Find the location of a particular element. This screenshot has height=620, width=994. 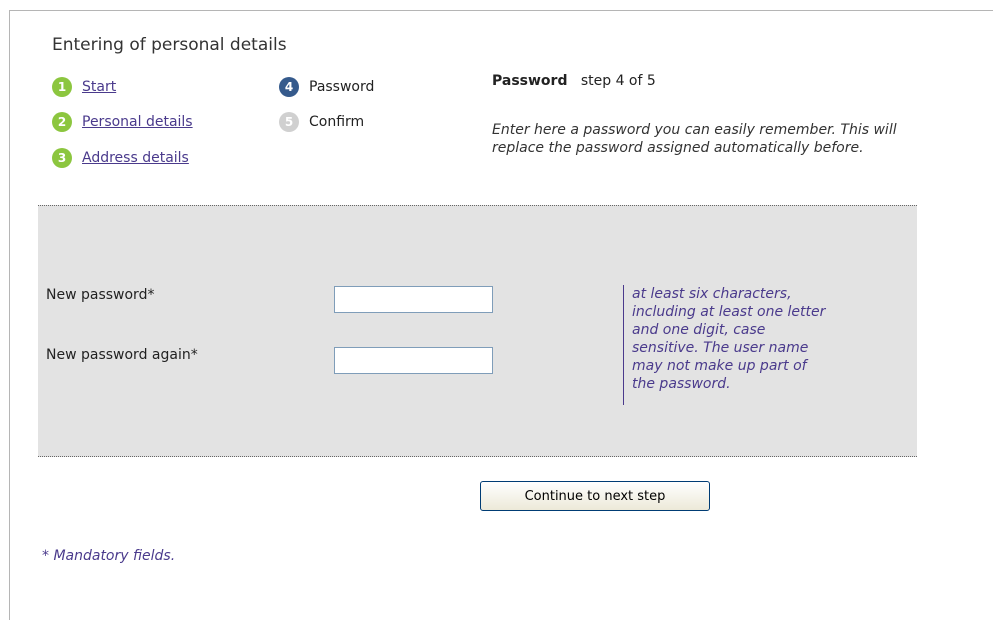

new-password-label: New password* is located at coordinates (100, 295).